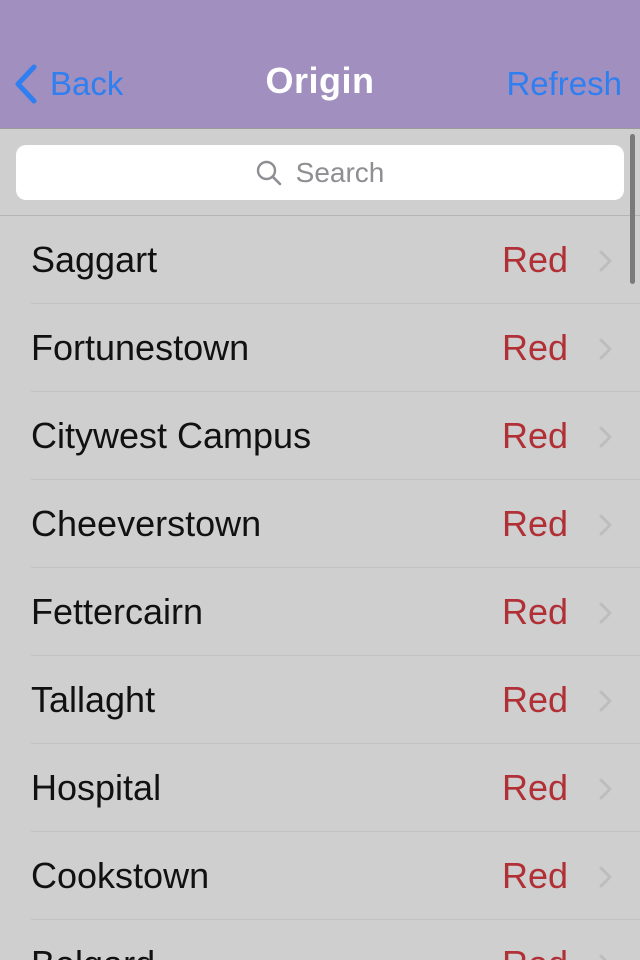 The image size is (640, 960). What do you see at coordinates (171, 435) in the screenshot?
I see `stop-name: Citywest Campus` at bounding box center [171, 435].